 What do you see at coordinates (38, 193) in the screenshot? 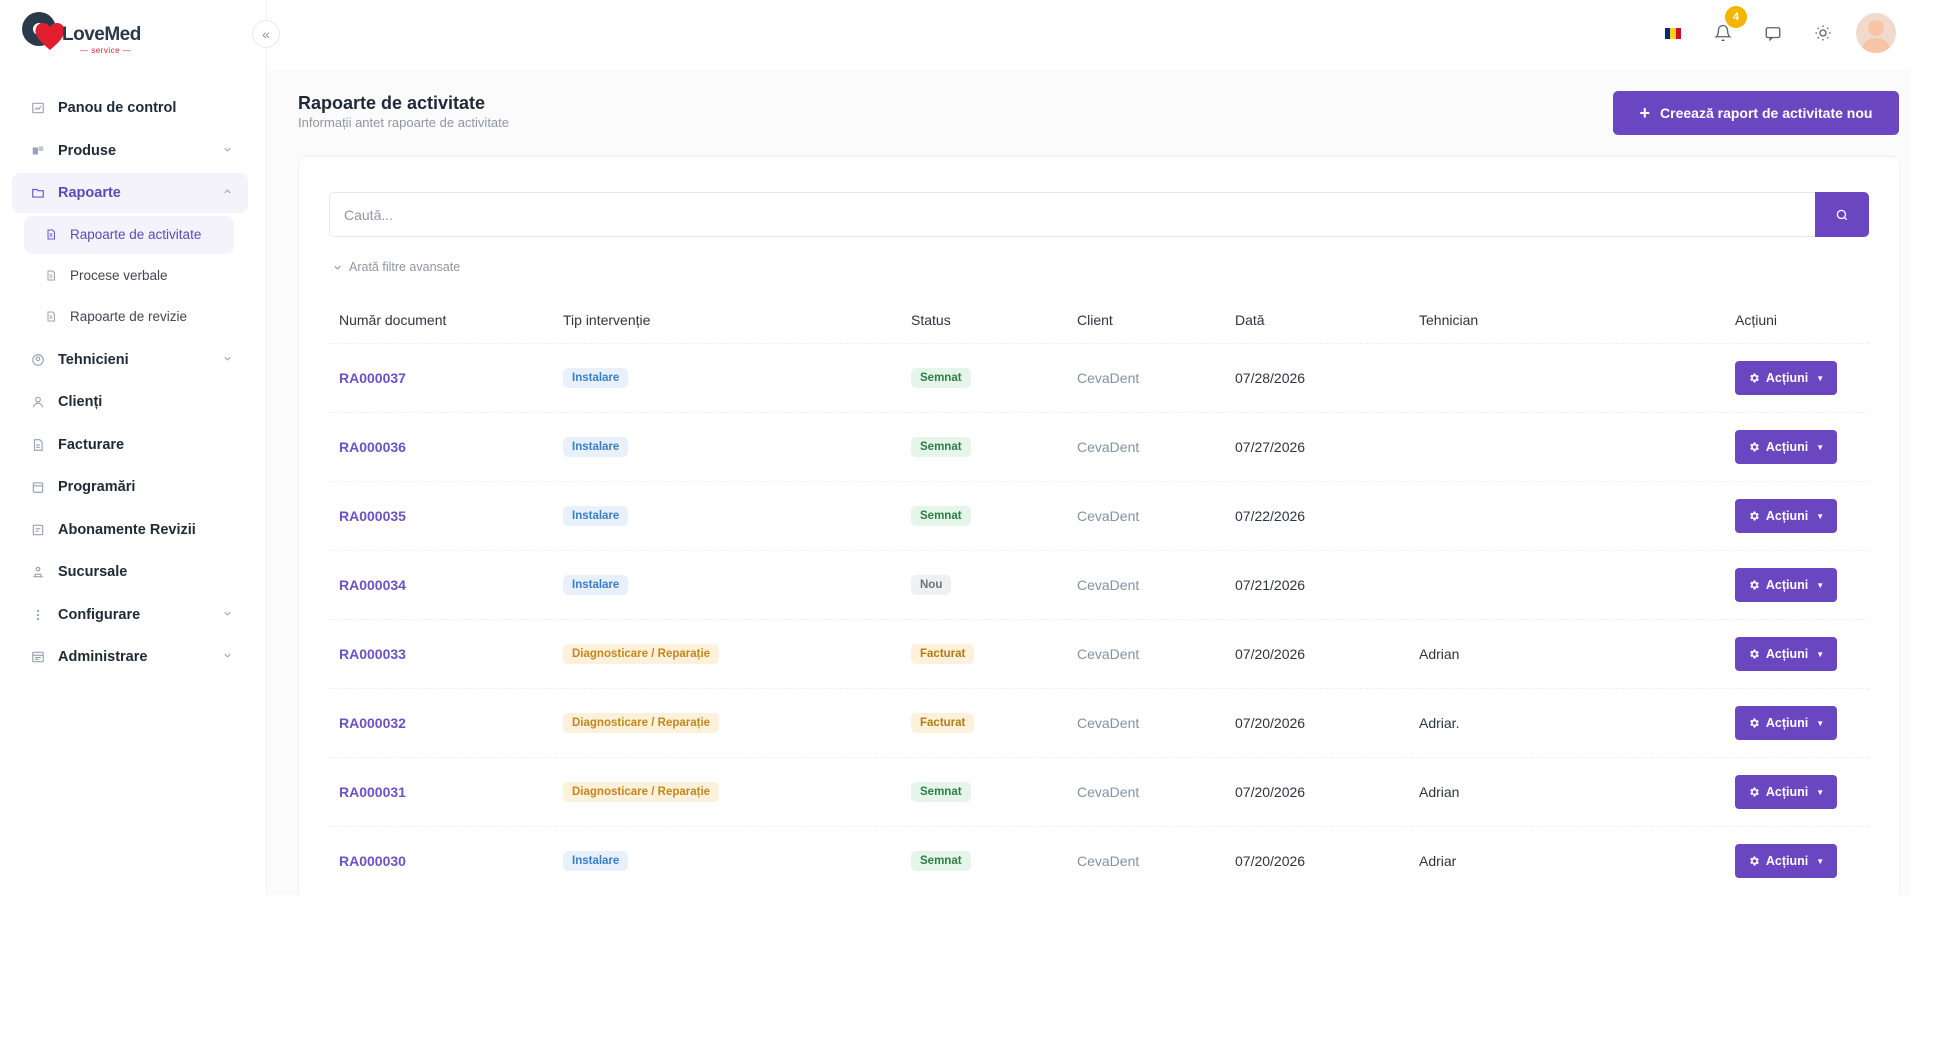
I see `reports-icon` at bounding box center [38, 193].